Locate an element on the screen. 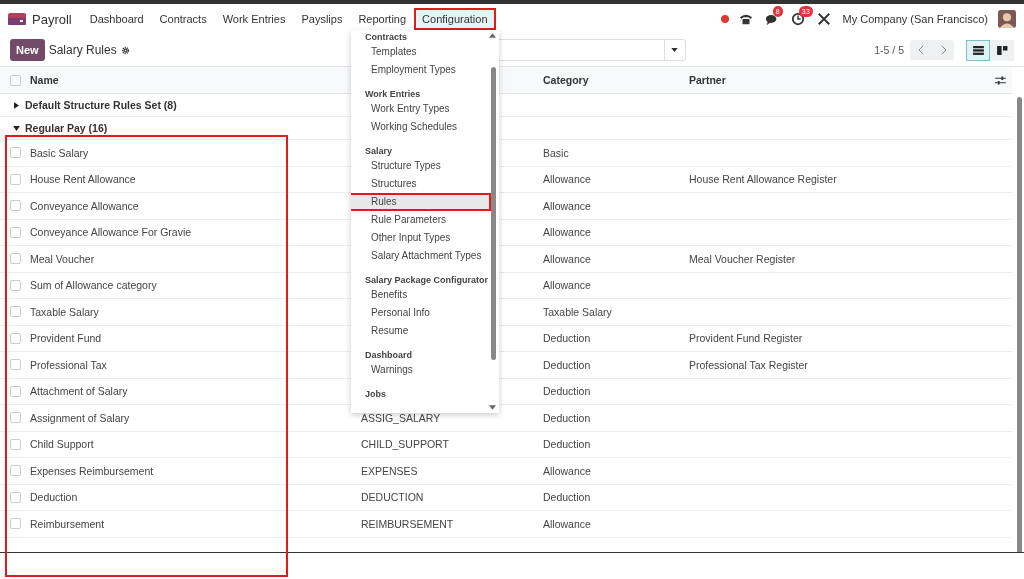 Image resolution: width=1024 pixels, height=579 pixels. table-cell: Professional Tax Register is located at coordinates (748, 364).